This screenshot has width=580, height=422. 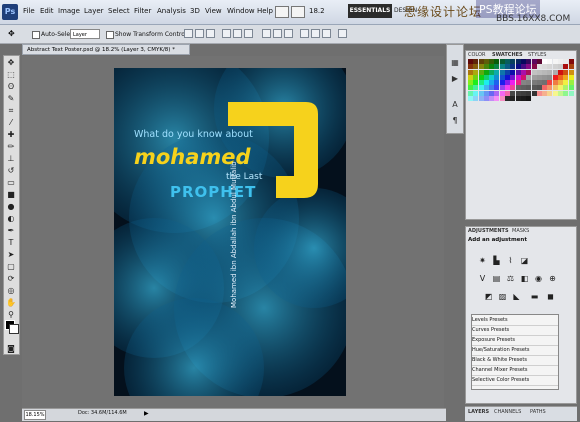 I want to click on distribute-right-icon, so click(x=326, y=33).